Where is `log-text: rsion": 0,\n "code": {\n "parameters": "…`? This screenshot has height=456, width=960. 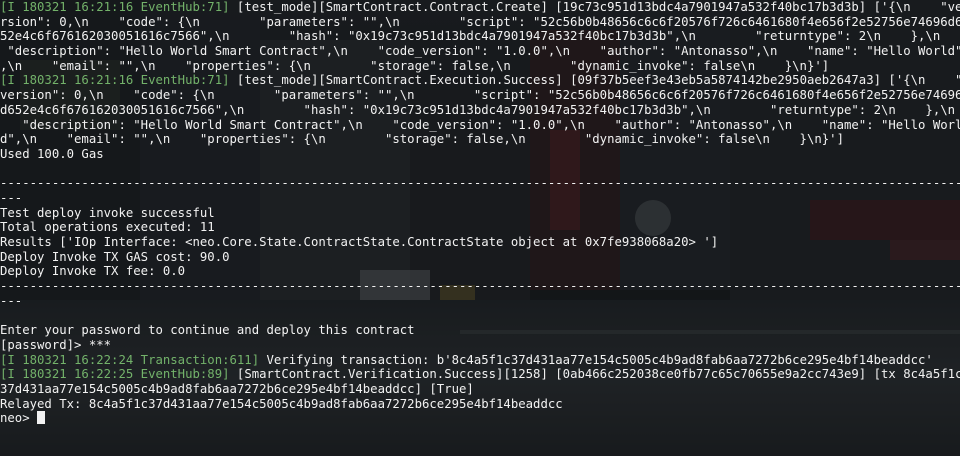
log-text: rsion": 0,\n "code": {\n "parameters": "… is located at coordinates (480, 21).